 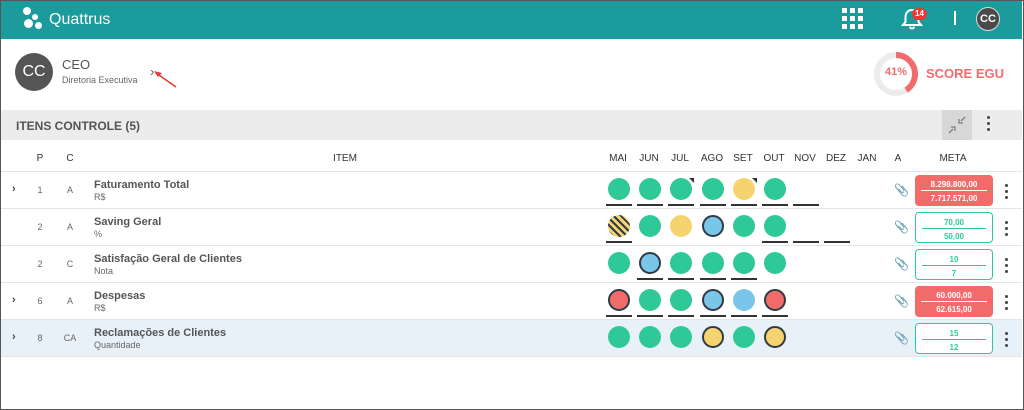 What do you see at coordinates (141, 185) in the screenshot?
I see `item-name: Faturamento Total` at bounding box center [141, 185].